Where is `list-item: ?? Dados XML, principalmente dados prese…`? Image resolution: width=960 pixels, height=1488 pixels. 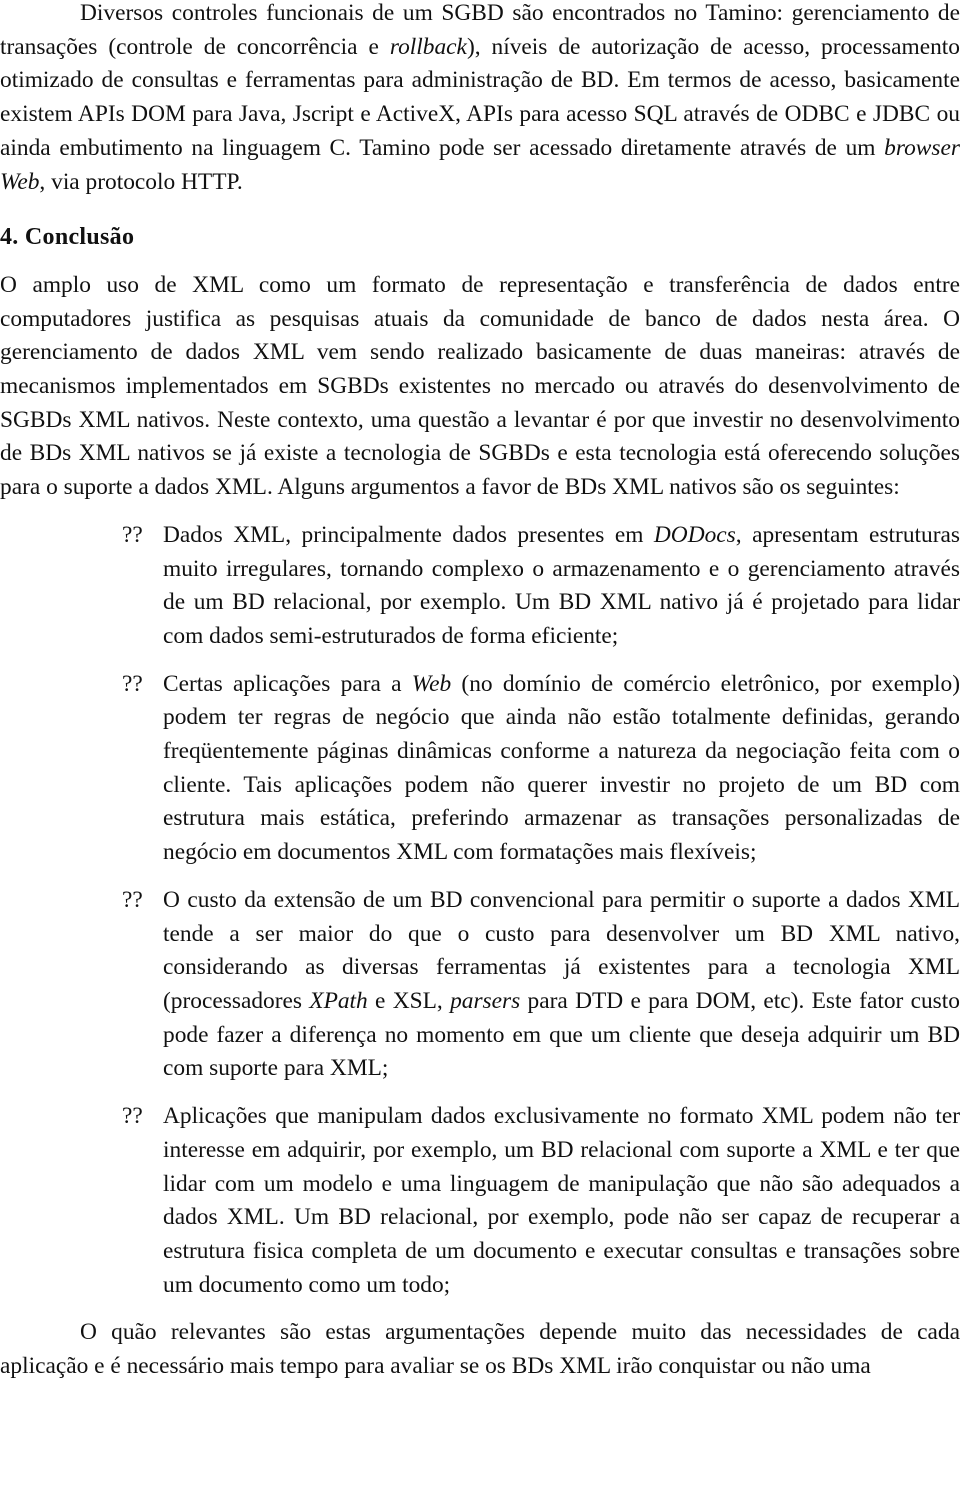
list-item: ?? Dados XML, principalmente dados prese… is located at coordinates (480, 586).